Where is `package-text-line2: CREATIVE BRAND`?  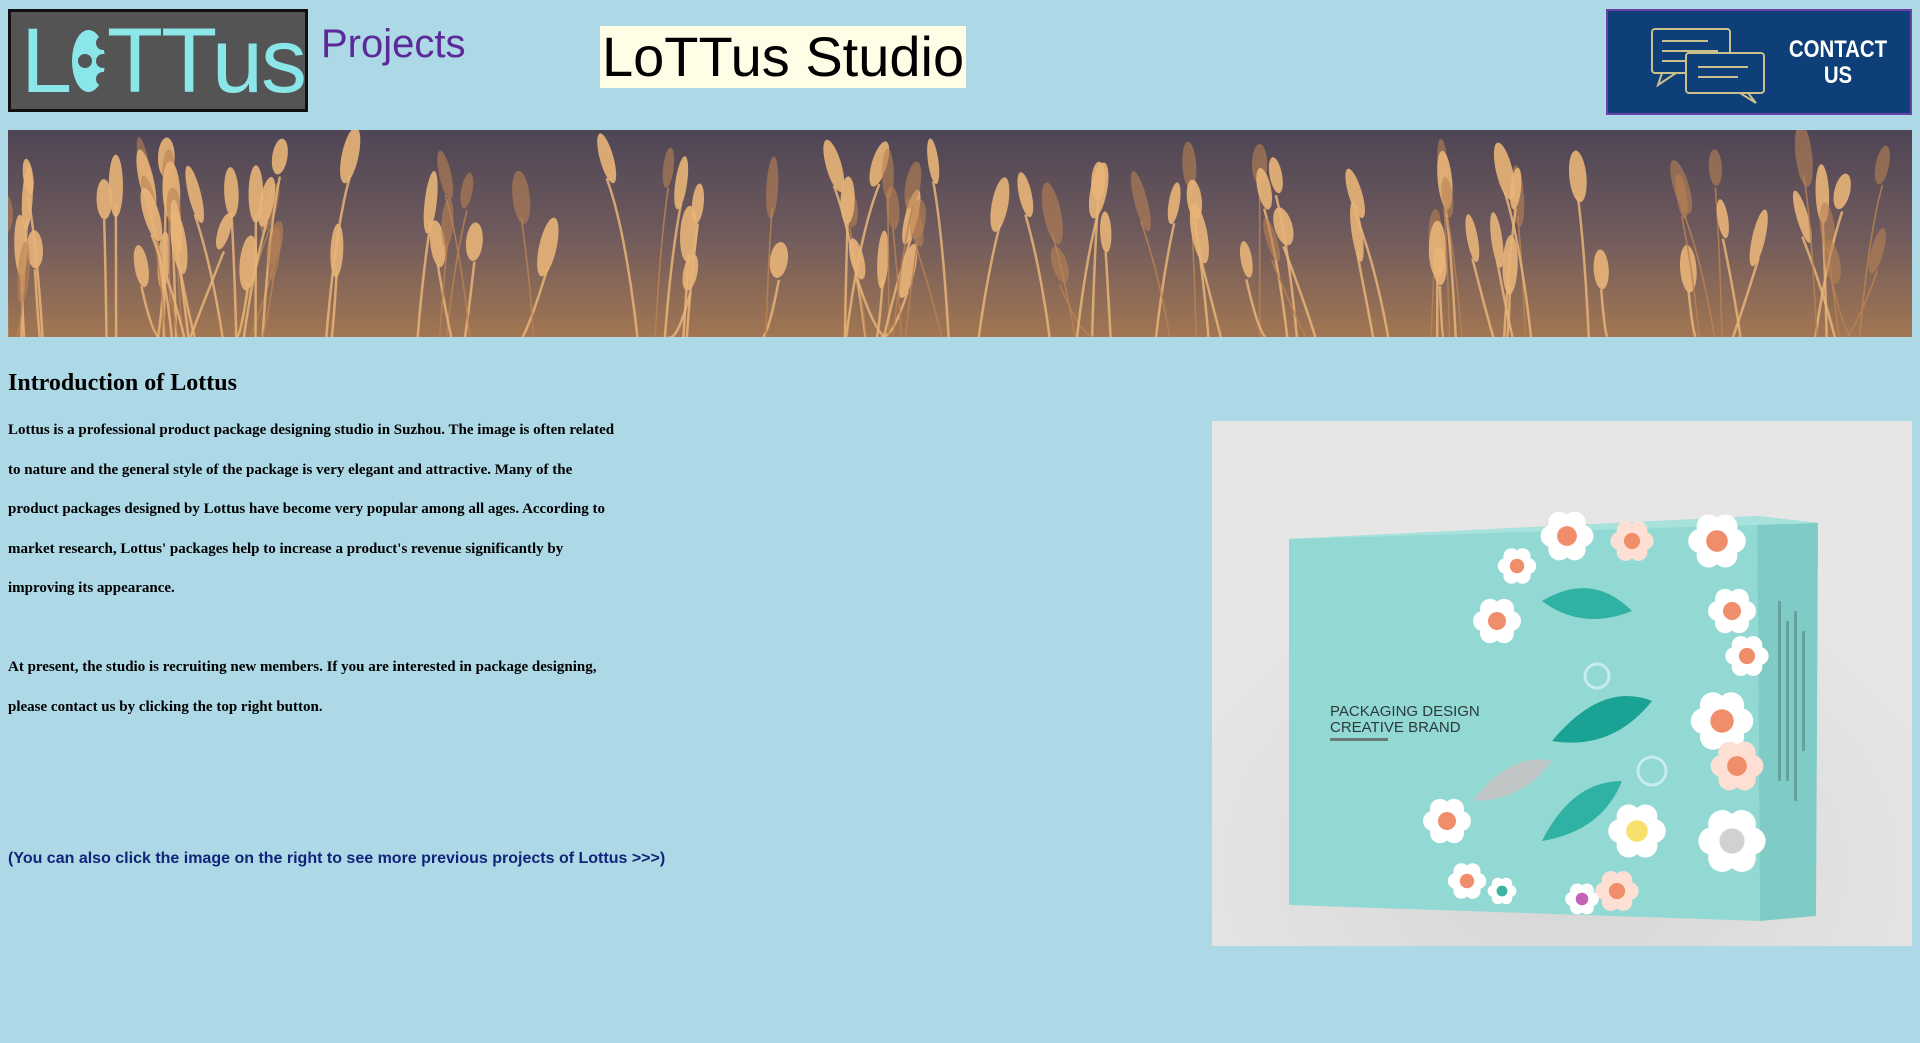 package-text-line2: CREATIVE BRAND is located at coordinates (1395, 727).